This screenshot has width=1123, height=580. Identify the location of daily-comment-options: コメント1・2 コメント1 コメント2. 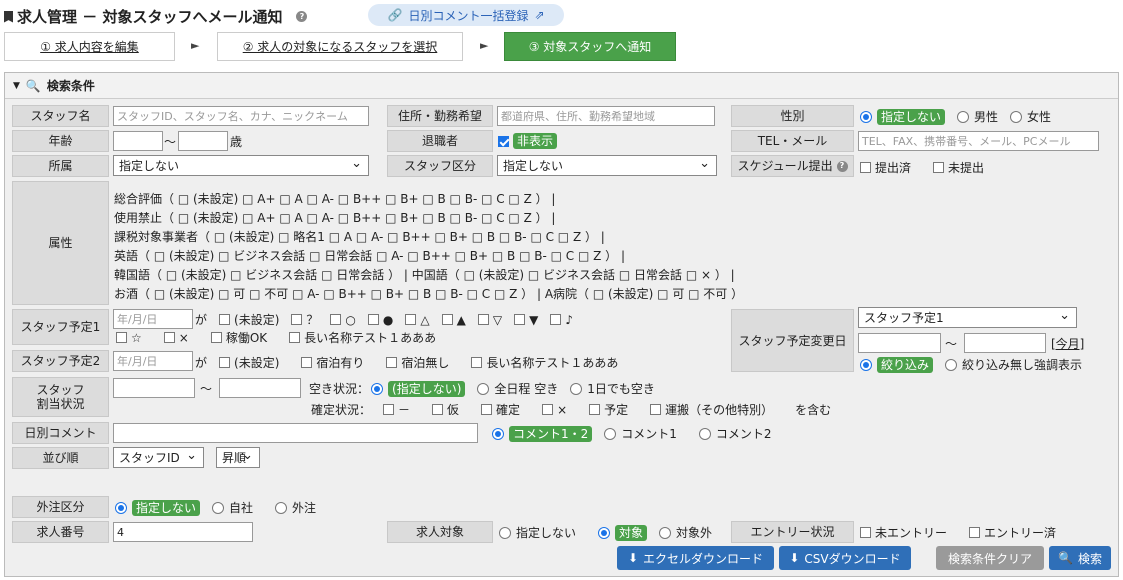
(632, 433).